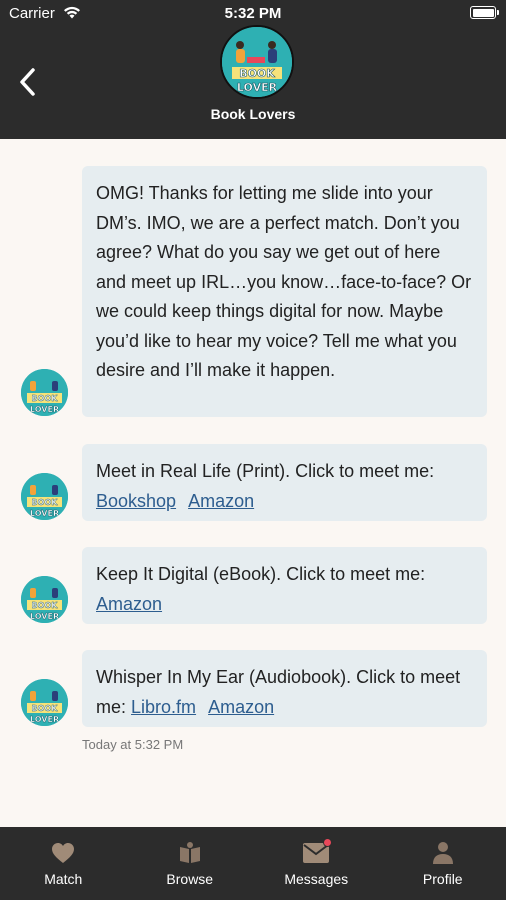 This screenshot has width=506, height=900. I want to click on tab-match: Match, so click(63, 863).